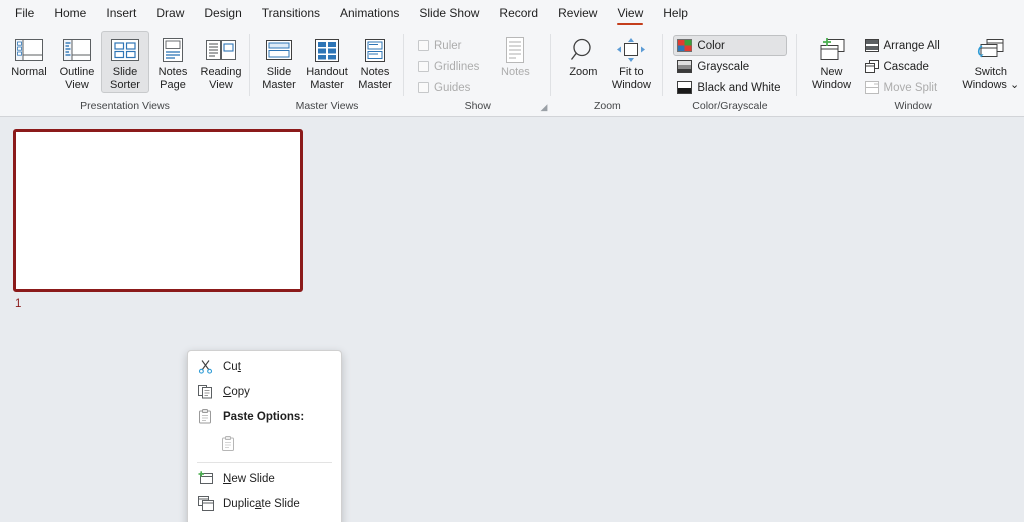 This screenshot has height=522, width=1024. What do you see at coordinates (77, 50) in the screenshot?
I see `outline-view-icon` at bounding box center [77, 50].